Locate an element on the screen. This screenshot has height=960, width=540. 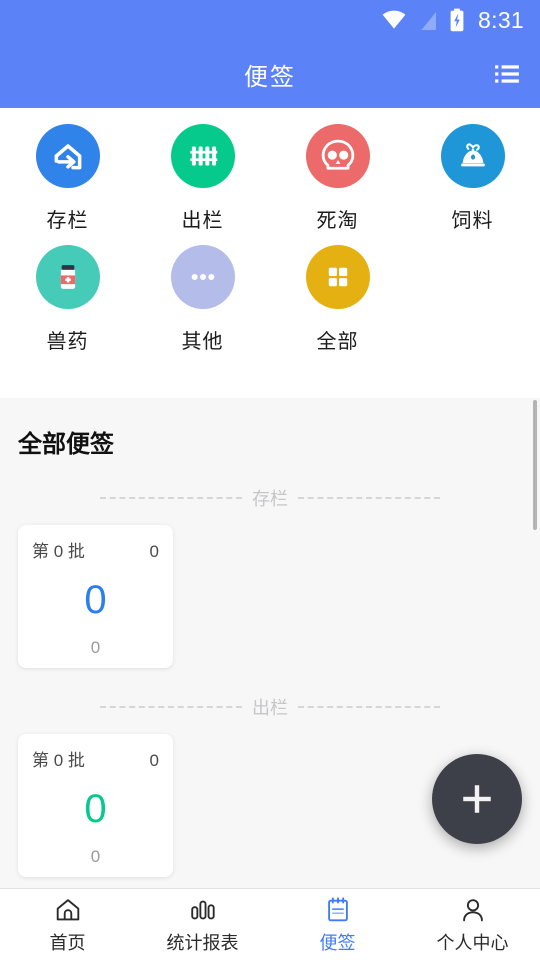
section-label: 存栏 is located at coordinates (270, 499).